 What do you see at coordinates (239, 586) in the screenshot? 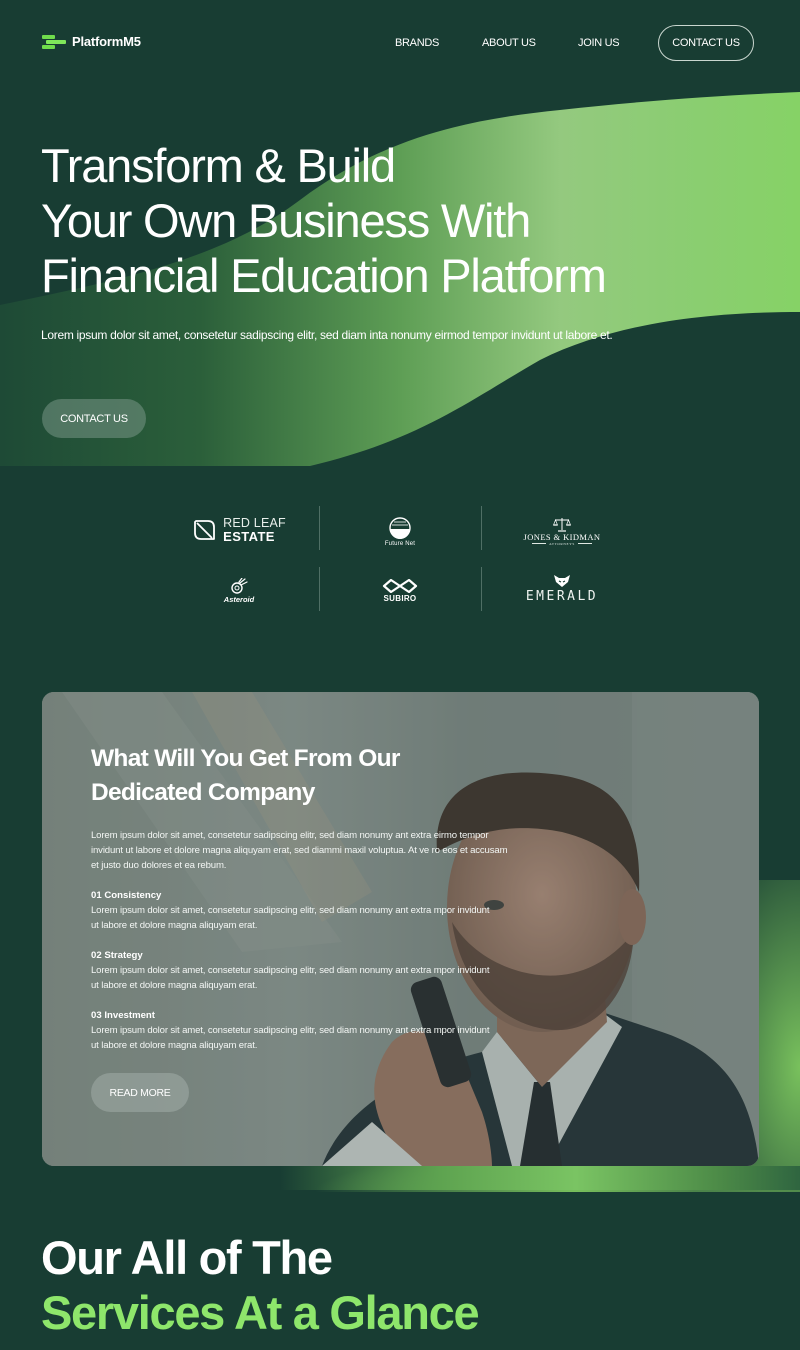
I see `asteroid-icon` at bounding box center [239, 586].